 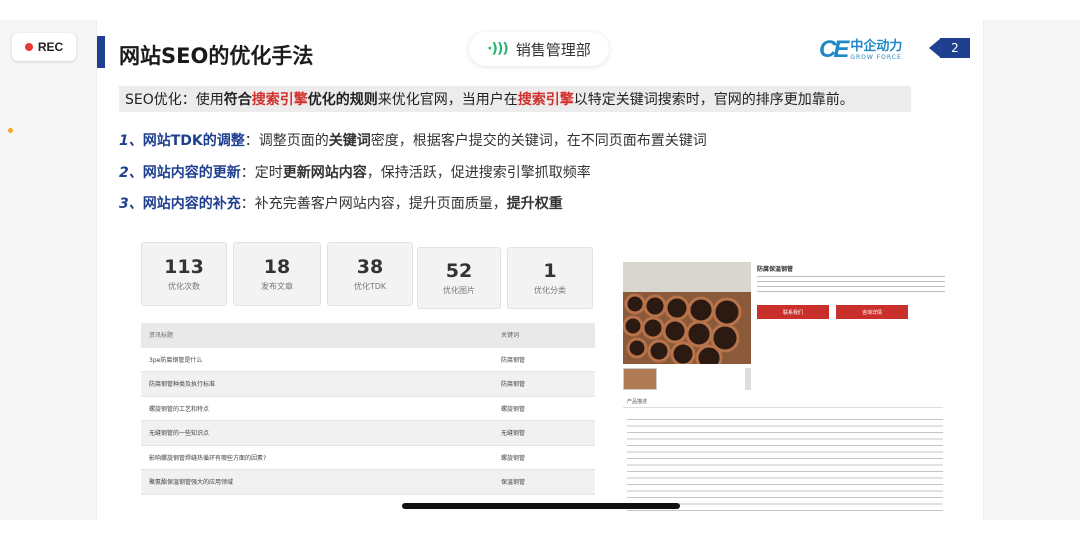 I want to click on point-number: 2、, so click(x=131, y=173).